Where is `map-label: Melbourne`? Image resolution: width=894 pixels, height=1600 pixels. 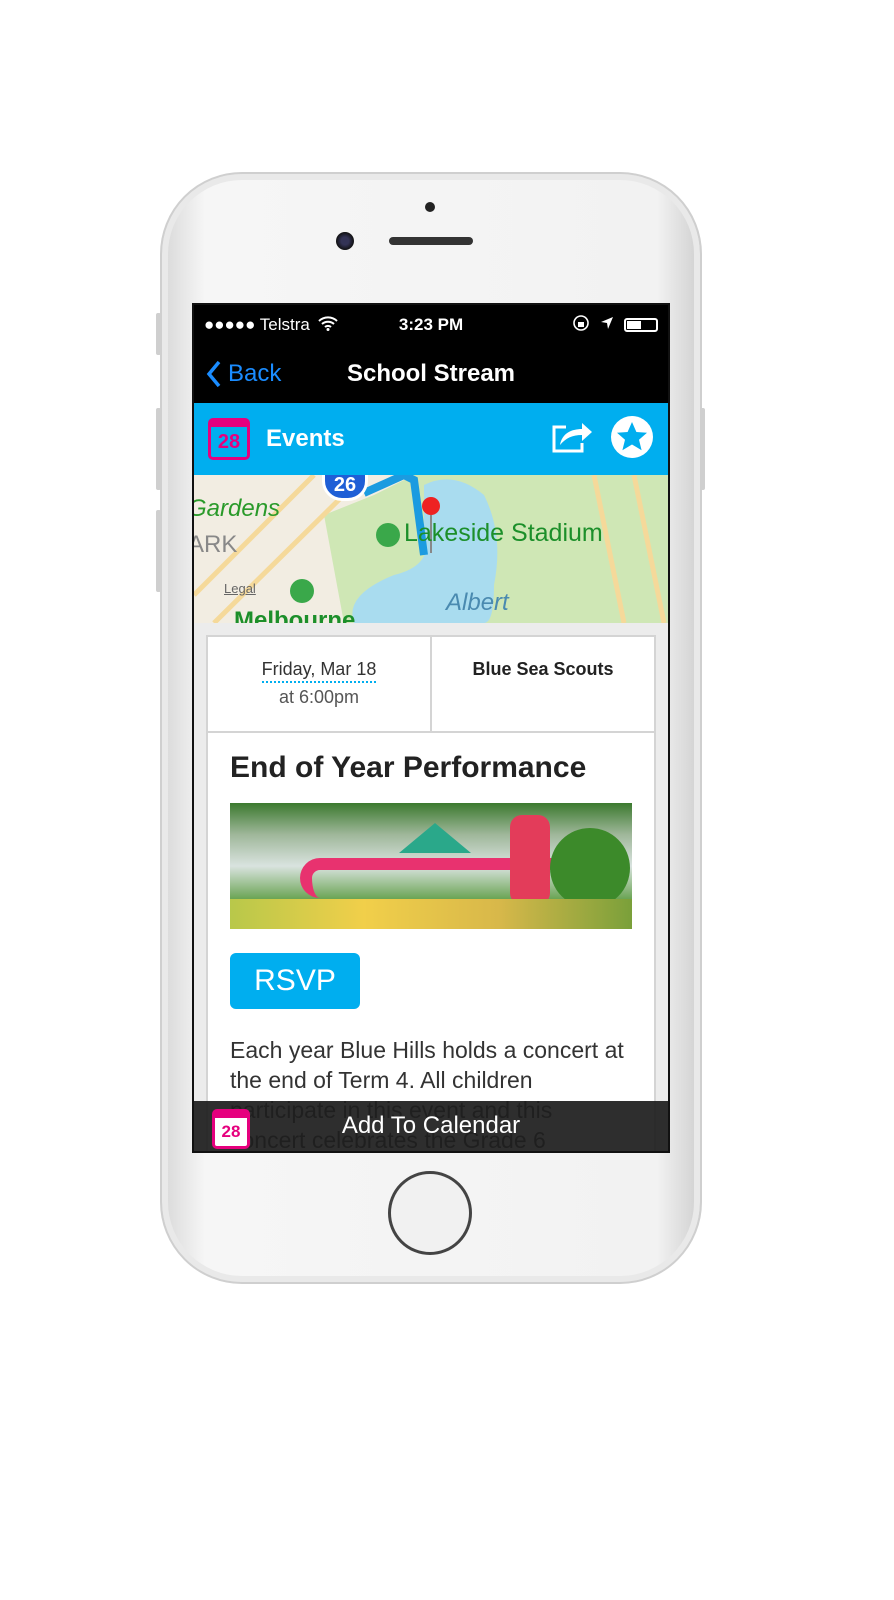
map-label: Melbourne is located at coordinates (295, 615).